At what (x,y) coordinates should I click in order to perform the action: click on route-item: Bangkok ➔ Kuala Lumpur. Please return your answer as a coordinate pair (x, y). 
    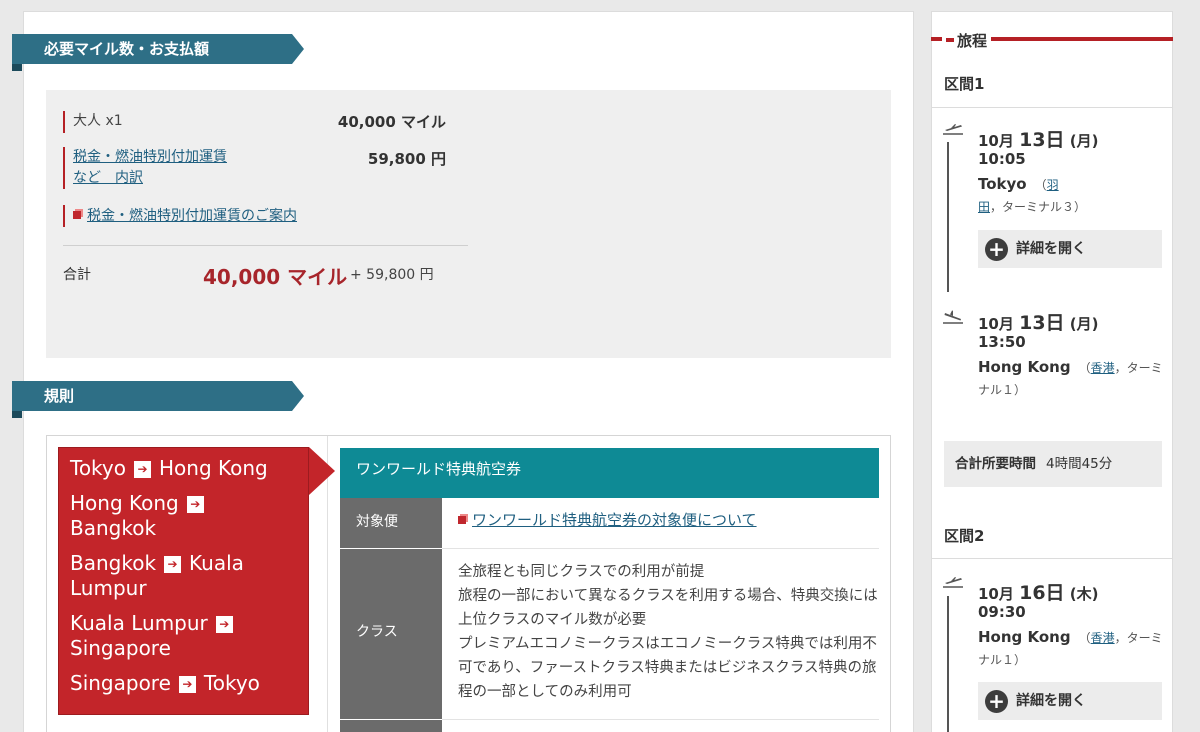
    Looking at the image, I should click on (157, 575).